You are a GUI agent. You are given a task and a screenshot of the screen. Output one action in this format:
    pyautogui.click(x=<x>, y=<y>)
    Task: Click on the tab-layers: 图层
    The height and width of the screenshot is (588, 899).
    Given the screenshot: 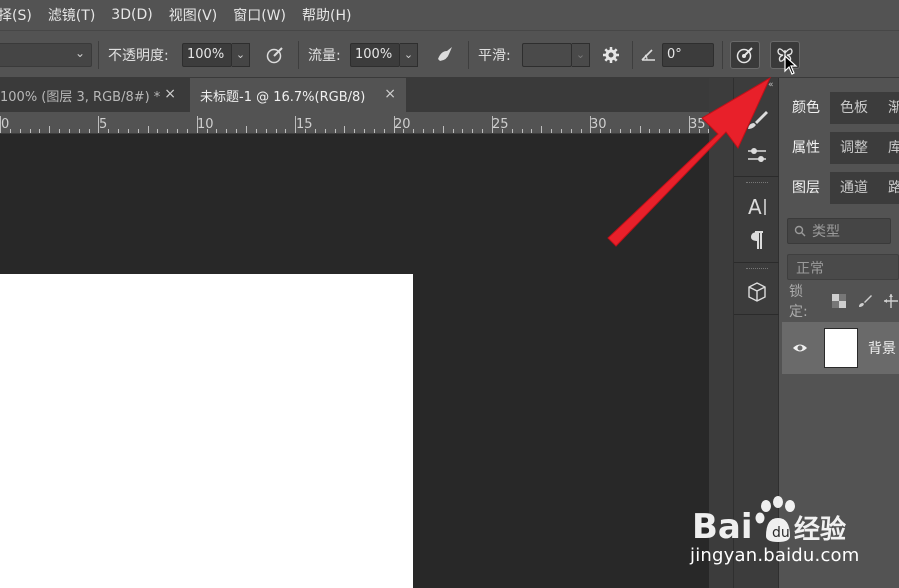 What is the action you would take?
    pyautogui.click(x=806, y=188)
    